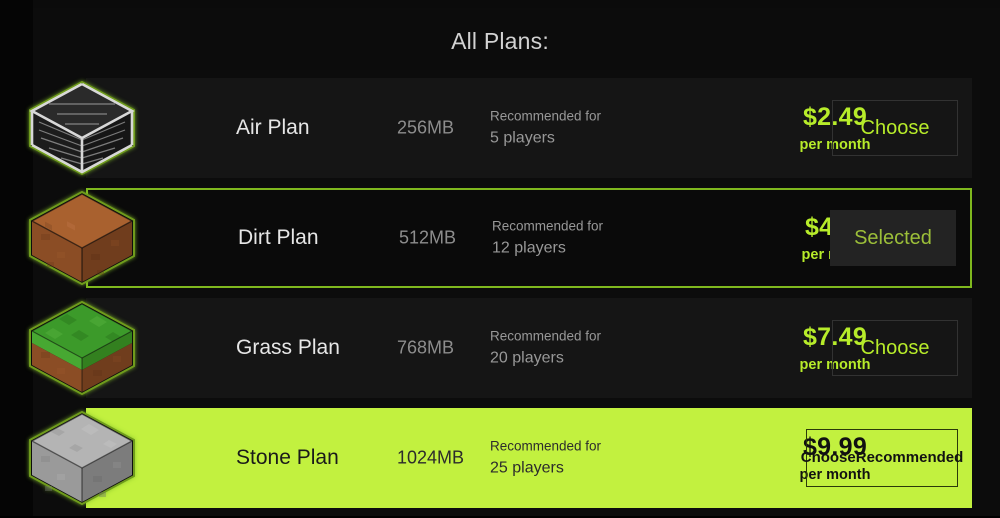  What do you see at coordinates (545, 348) in the screenshot?
I see `plan-recommendation: Recommended for 20 players` at bounding box center [545, 348].